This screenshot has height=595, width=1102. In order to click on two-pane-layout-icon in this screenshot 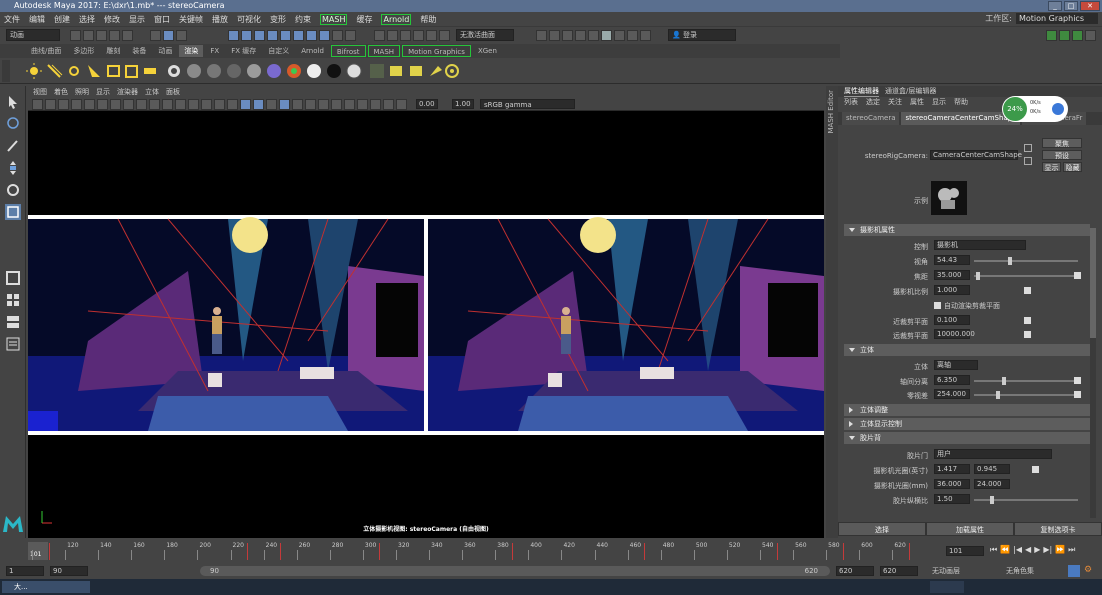, I will do `click(13, 322)`.